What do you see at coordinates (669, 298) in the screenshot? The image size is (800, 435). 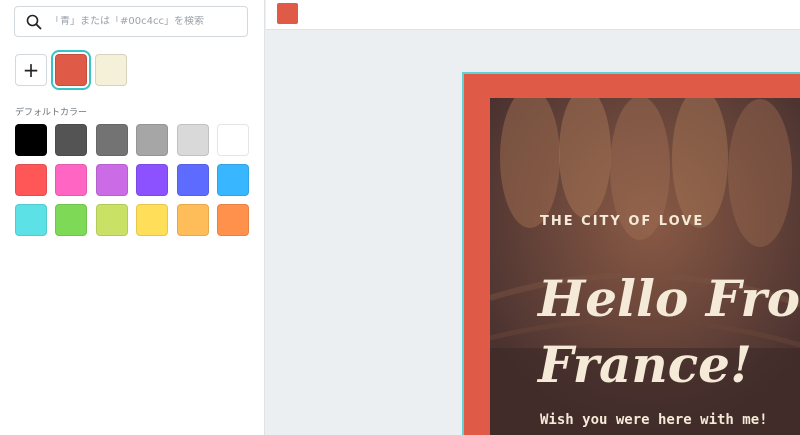 I see `headline-line-1: Hello From` at bounding box center [669, 298].